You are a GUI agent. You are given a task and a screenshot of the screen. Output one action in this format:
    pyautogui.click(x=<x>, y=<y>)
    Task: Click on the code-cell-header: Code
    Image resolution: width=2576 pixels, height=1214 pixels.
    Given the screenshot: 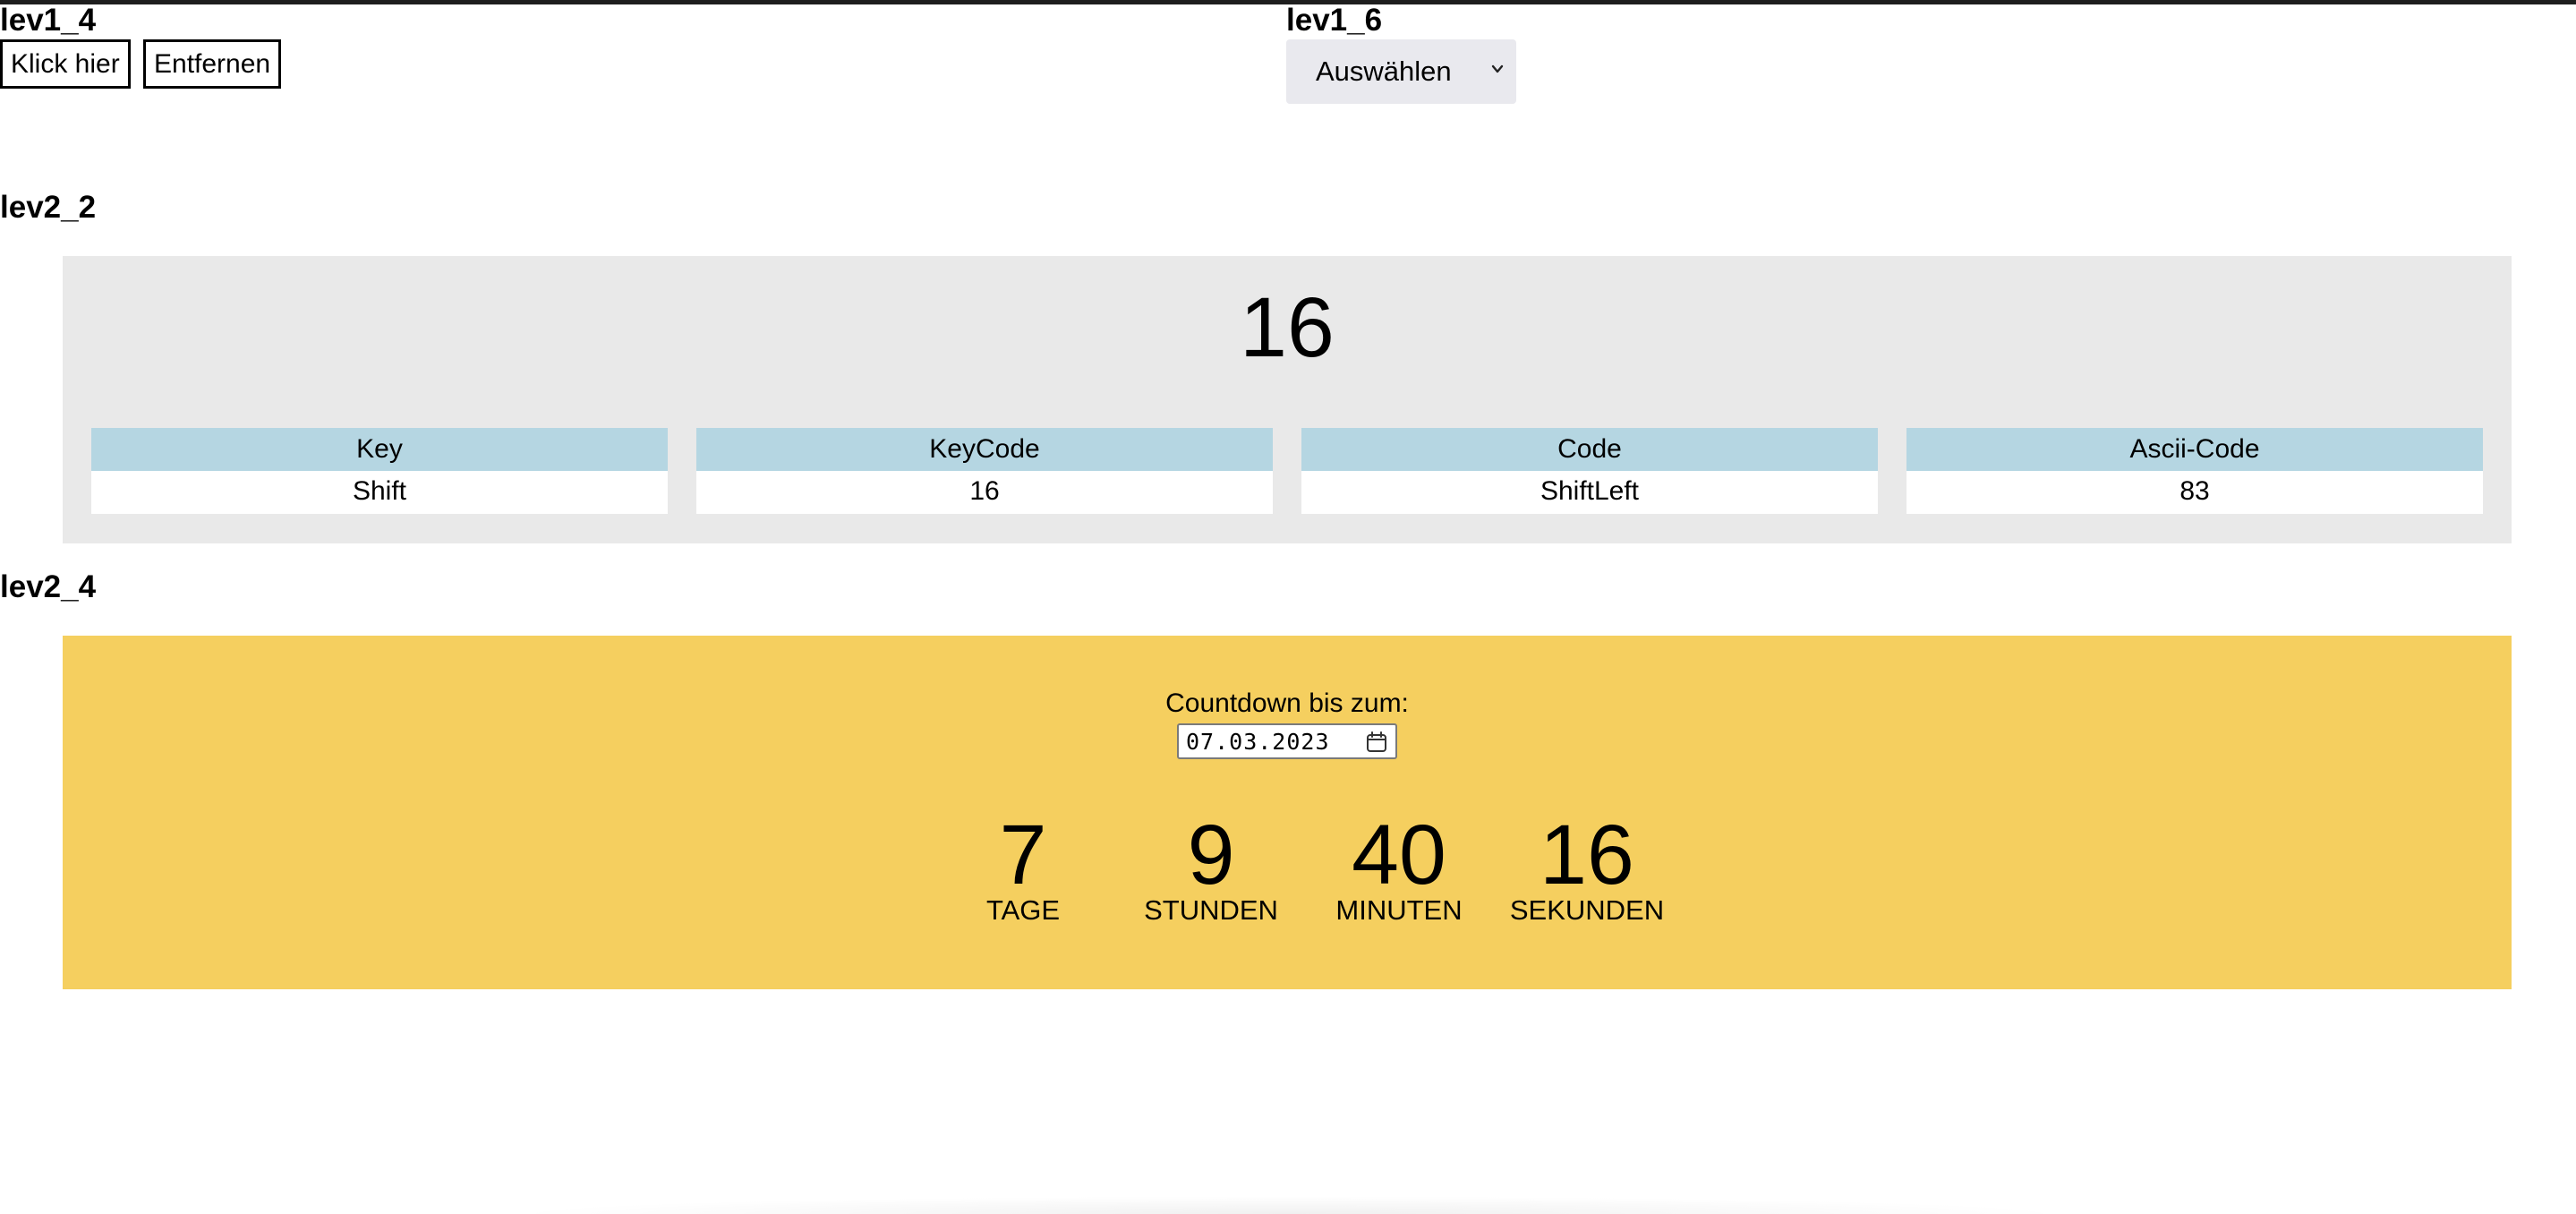 What is the action you would take?
    pyautogui.click(x=1589, y=449)
    